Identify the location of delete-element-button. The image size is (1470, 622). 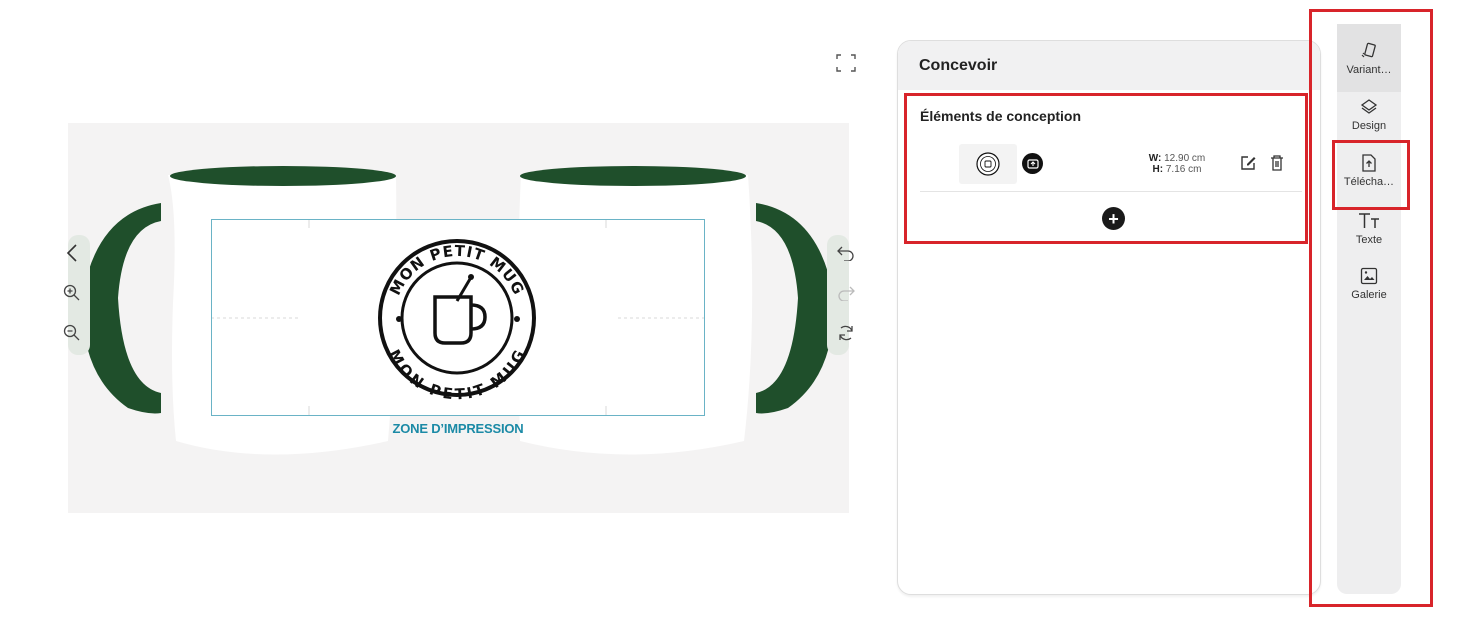
(1277, 163).